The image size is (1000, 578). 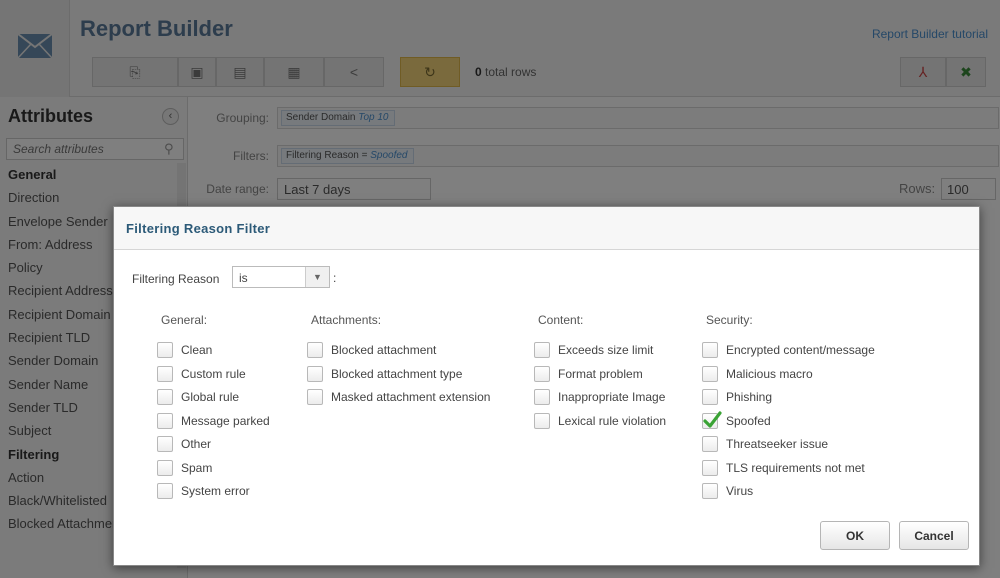 What do you see at coordinates (600, 373) in the screenshot?
I see `reason-option-label: Format problem` at bounding box center [600, 373].